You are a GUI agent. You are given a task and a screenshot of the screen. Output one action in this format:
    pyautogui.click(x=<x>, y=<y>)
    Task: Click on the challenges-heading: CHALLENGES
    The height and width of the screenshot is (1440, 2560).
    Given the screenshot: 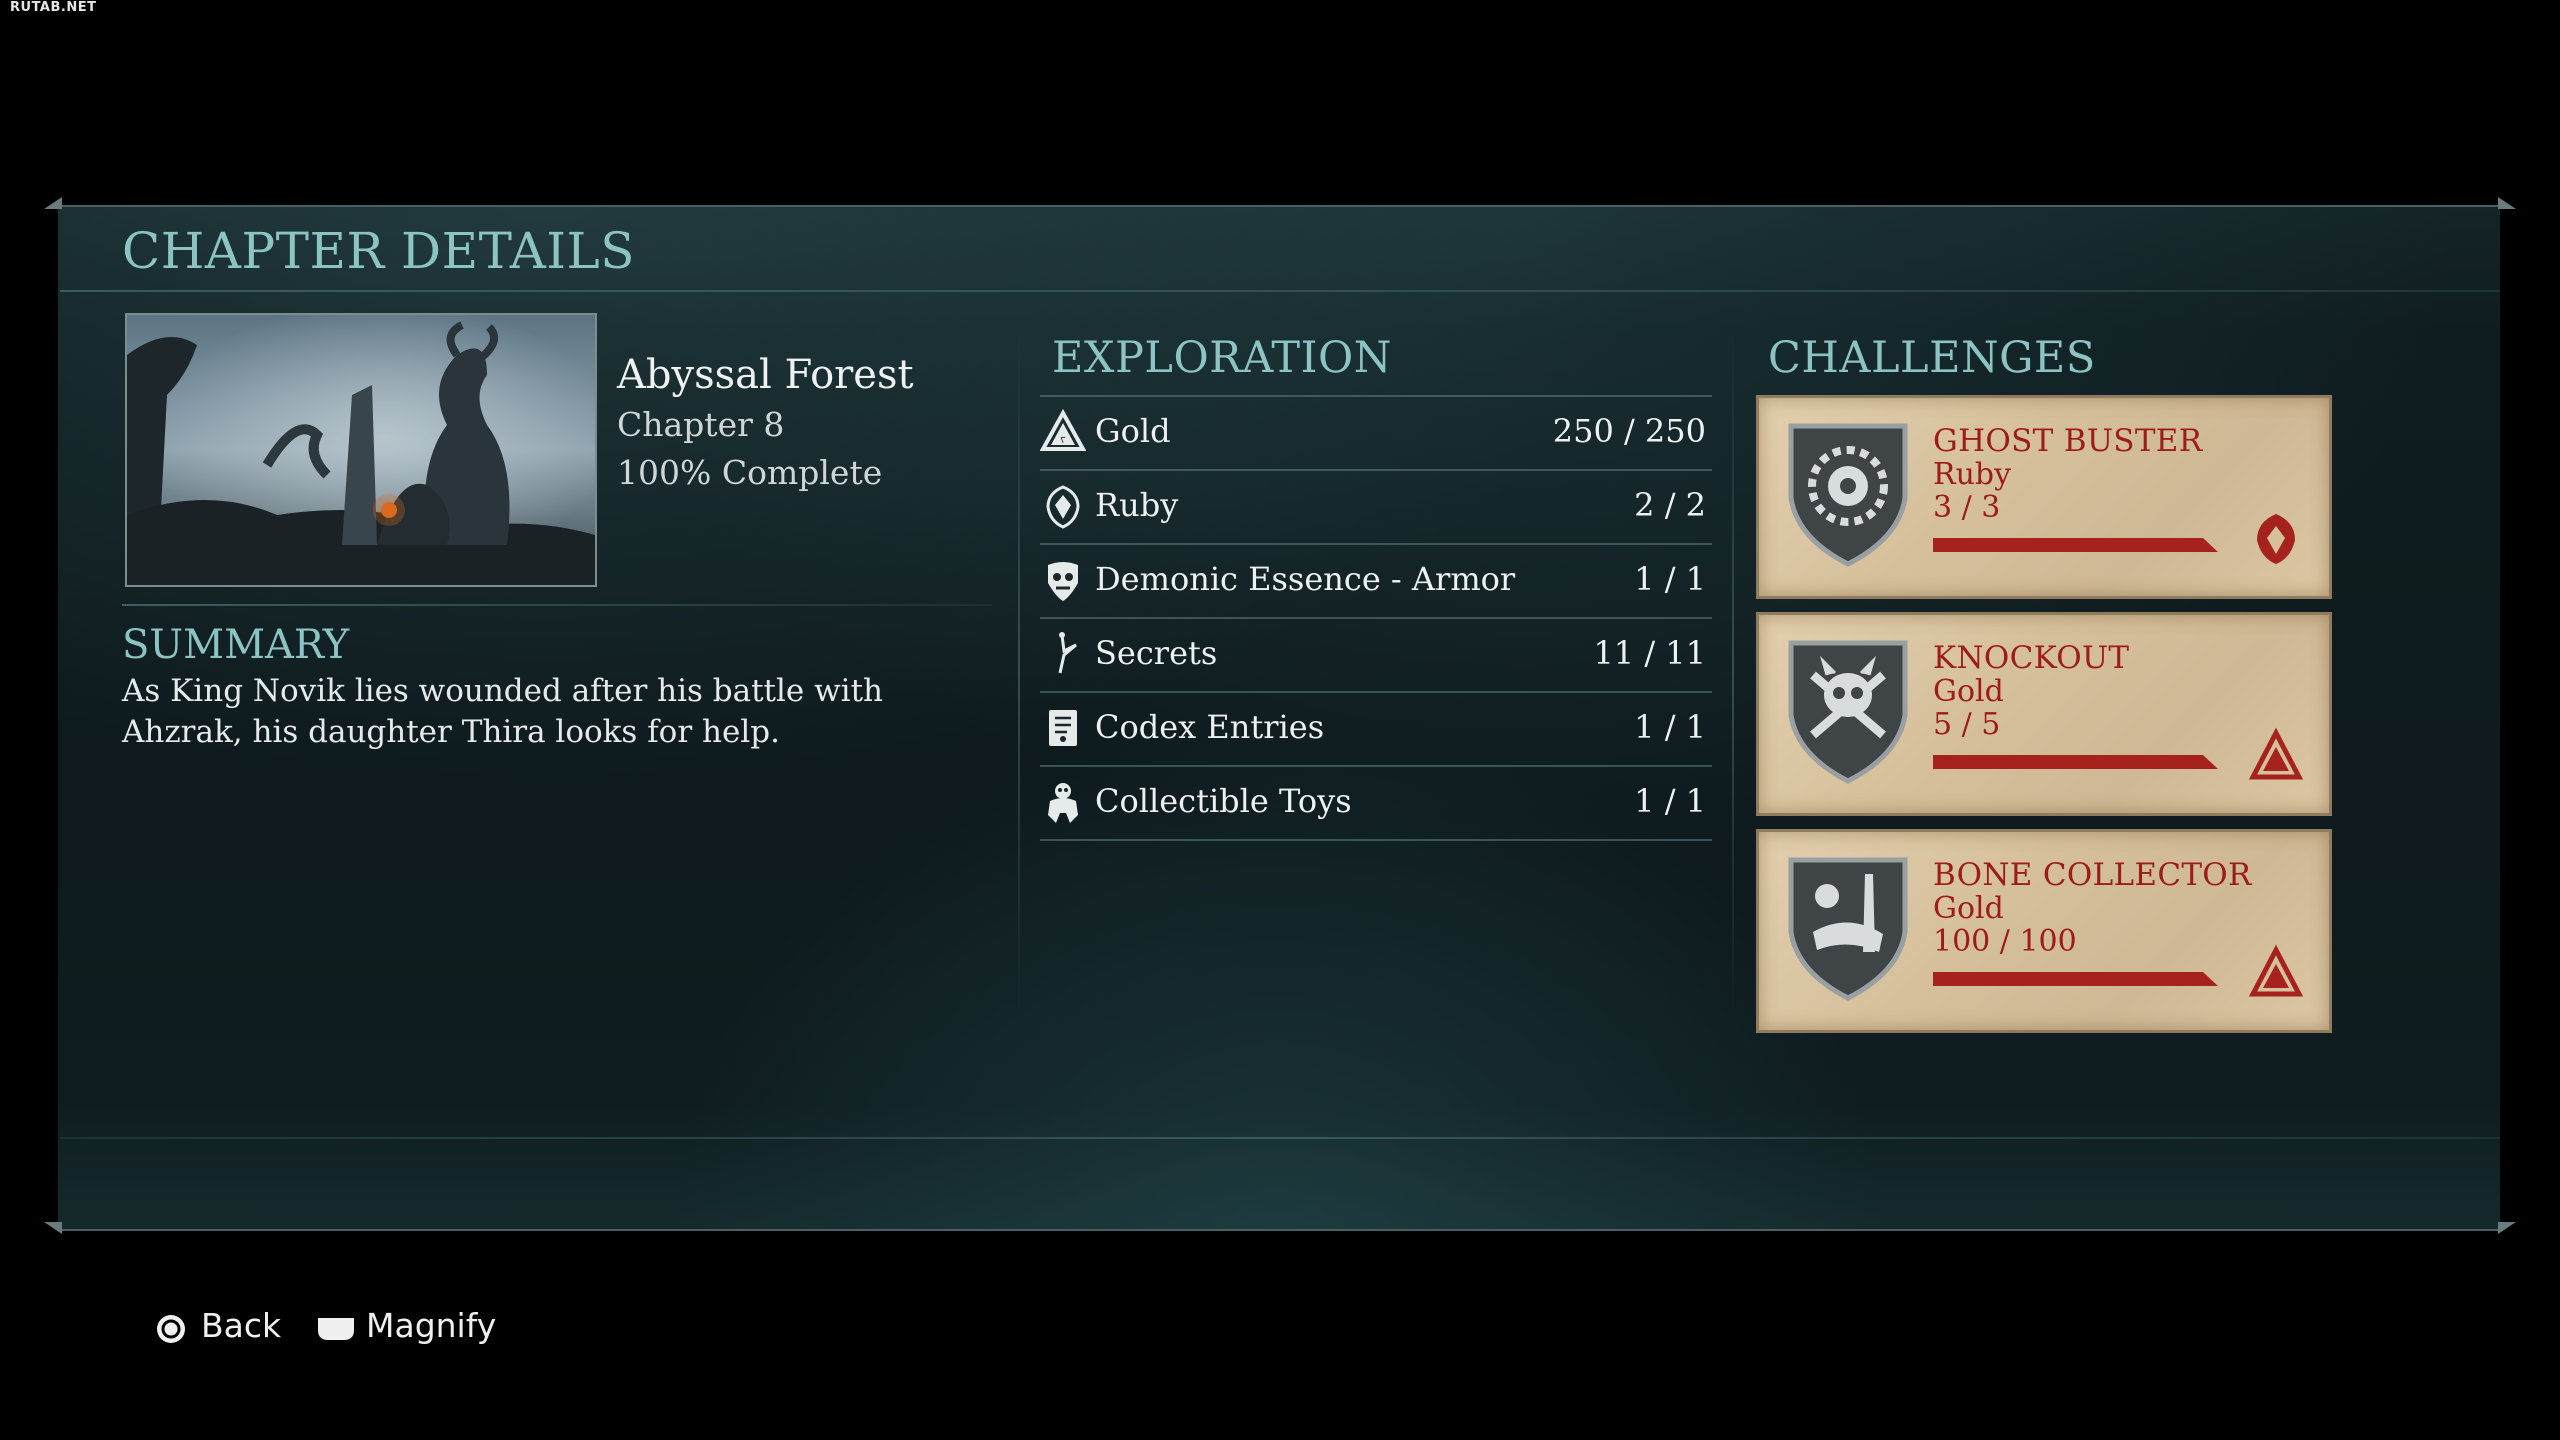 What is the action you would take?
    pyautogui.click(x=1932, y=358)
    